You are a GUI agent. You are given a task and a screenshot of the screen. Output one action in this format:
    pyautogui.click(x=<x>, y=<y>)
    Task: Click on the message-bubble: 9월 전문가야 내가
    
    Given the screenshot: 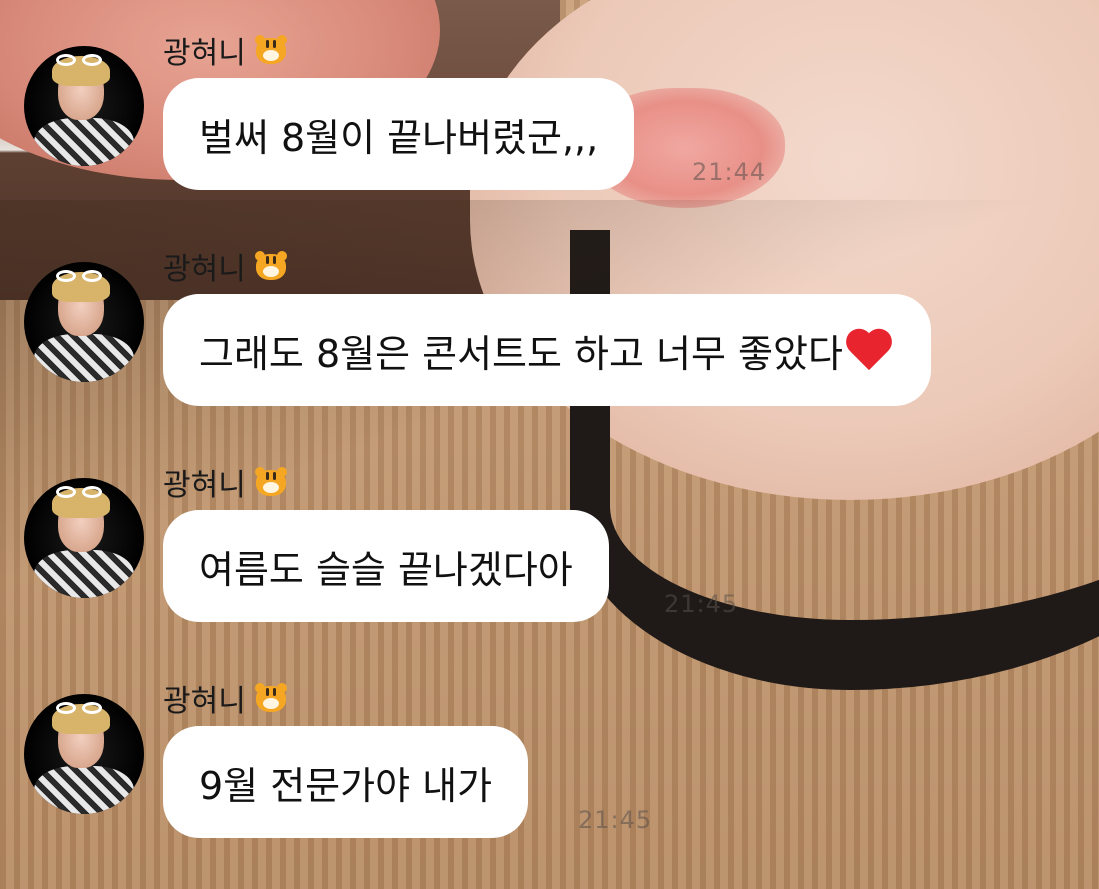 What is the action you would take?
    pyautogui.click(x=346, y=782)
    